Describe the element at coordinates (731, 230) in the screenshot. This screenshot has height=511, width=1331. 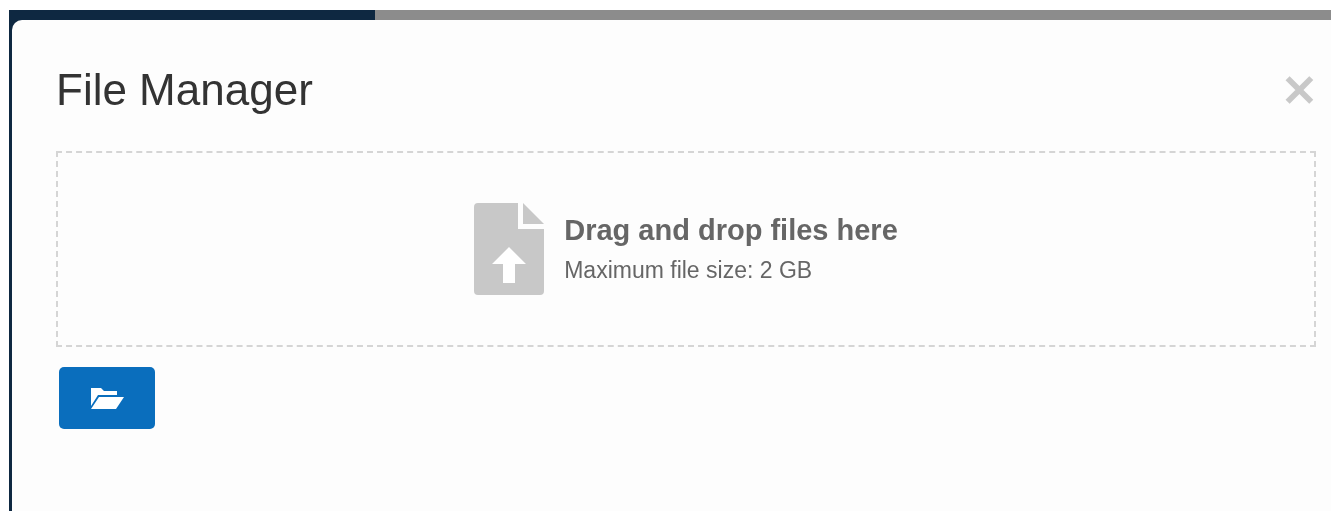
I see `drop-title: Drag and drop files here` at that location.